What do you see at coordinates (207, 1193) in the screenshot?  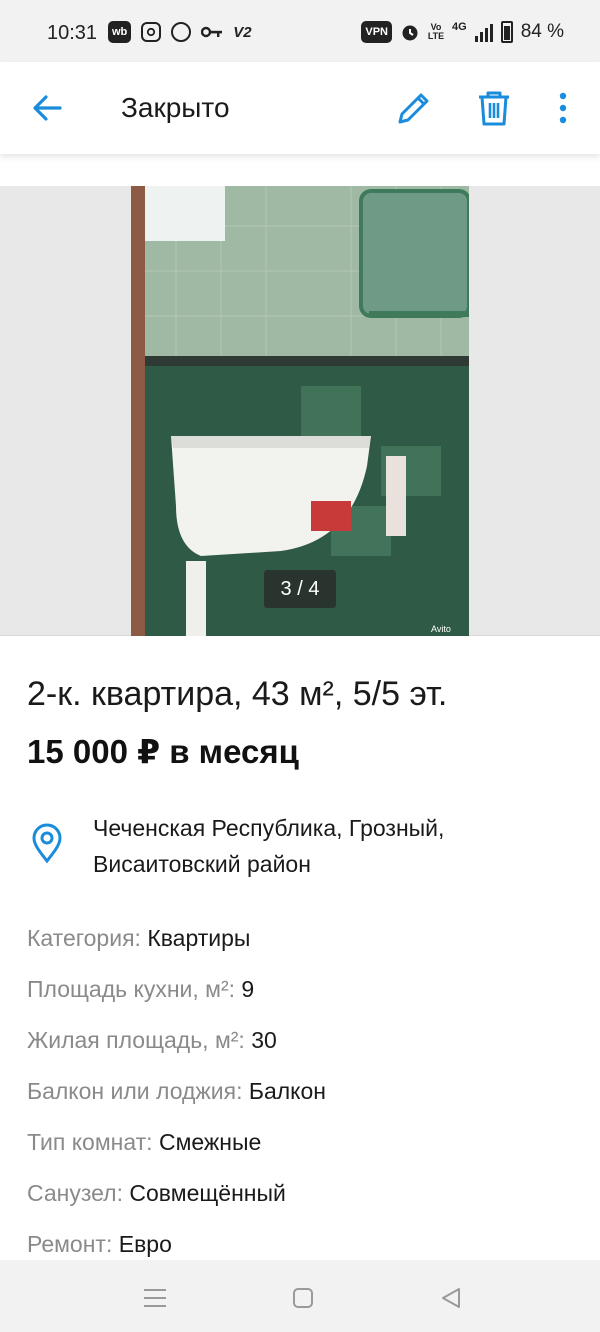 I see `attribute-value: Совмещённый` at bounding box center [207, 1193].